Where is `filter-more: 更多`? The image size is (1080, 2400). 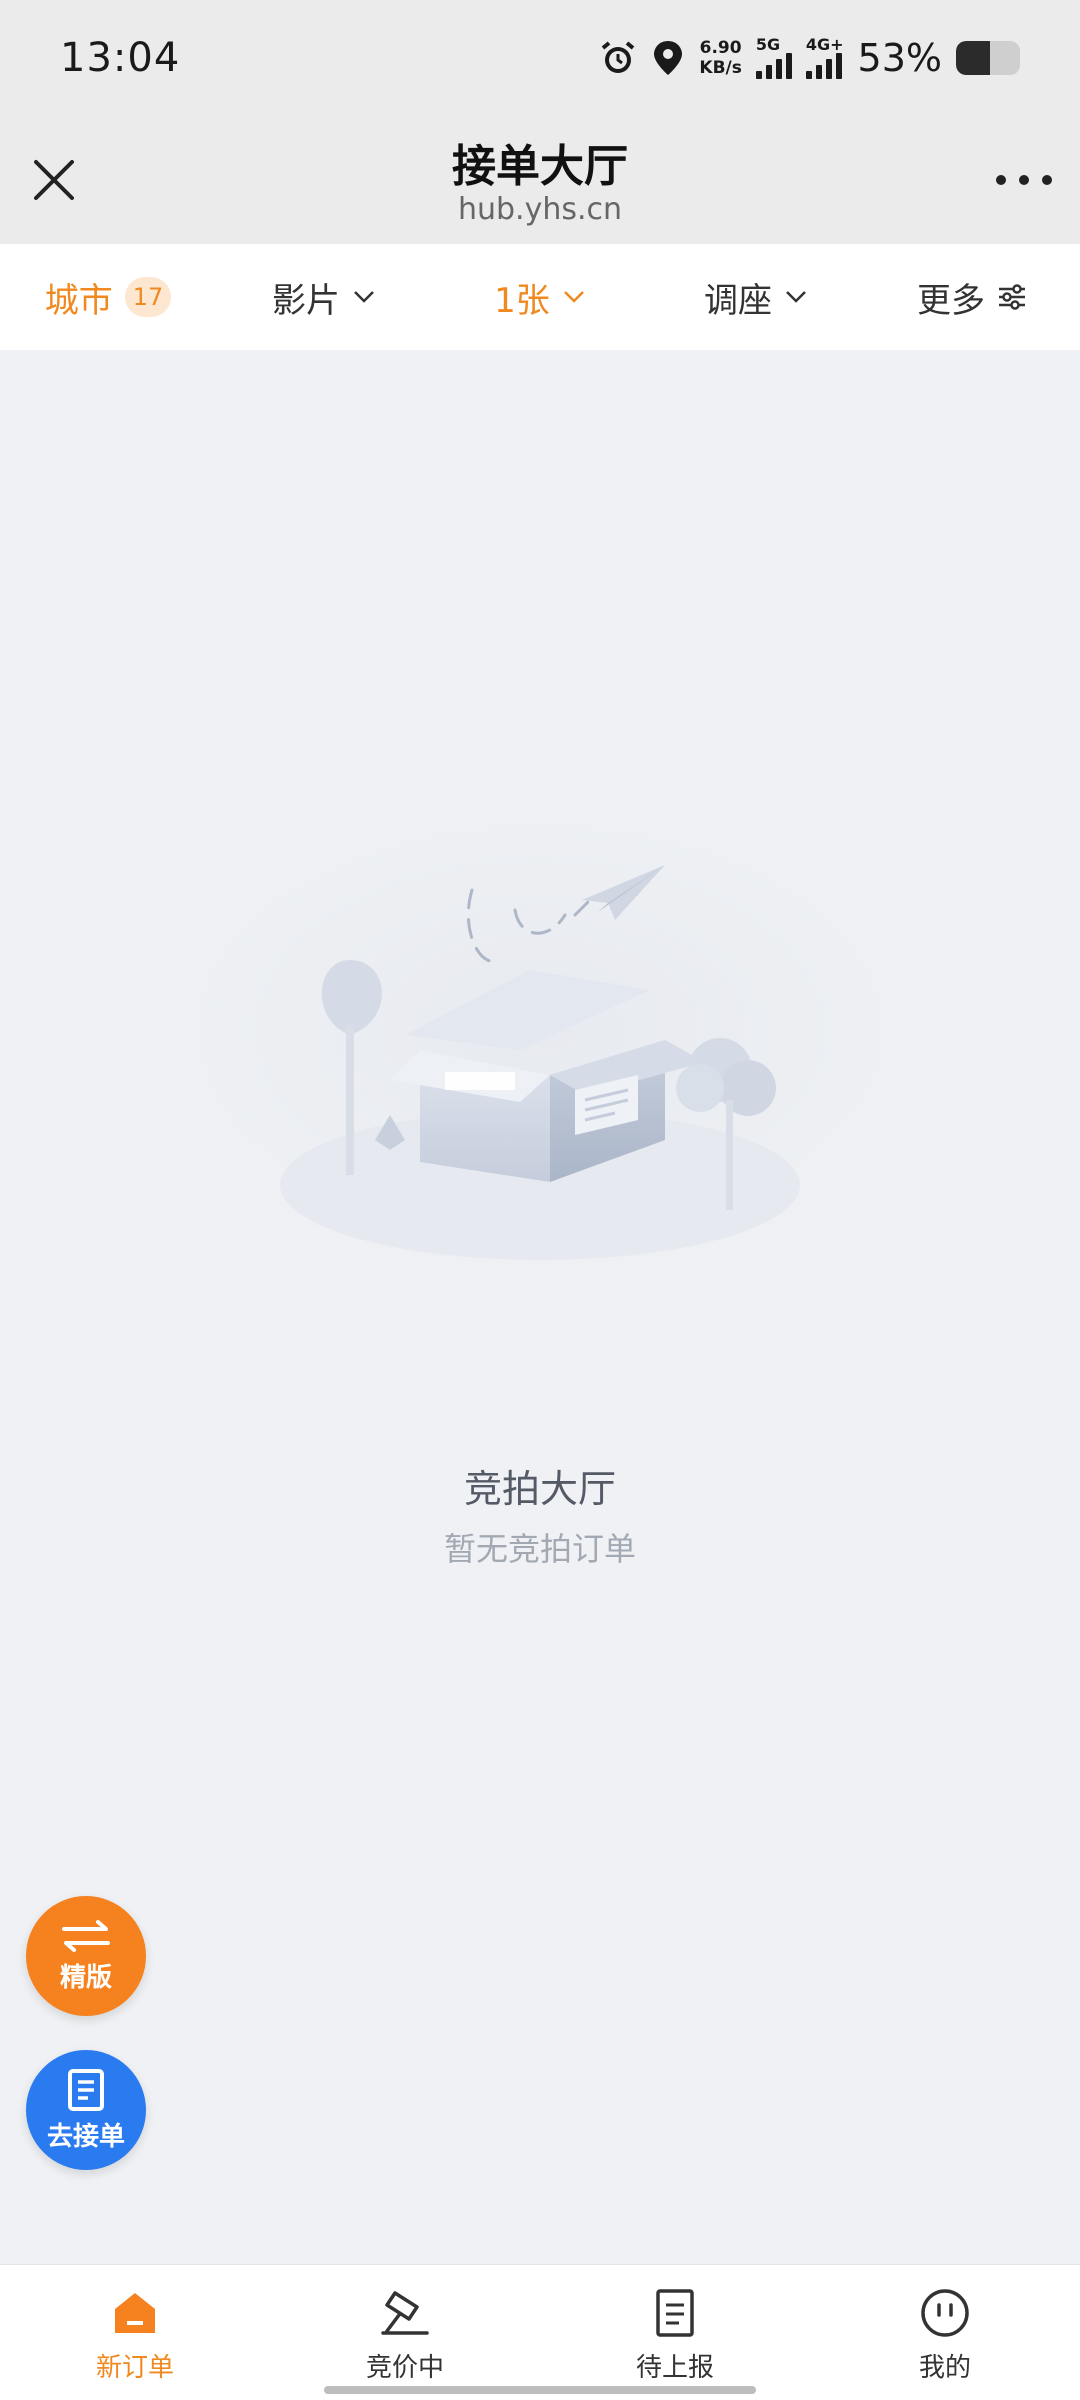
filter-more: 更多 is located at coordinates (972, 297).